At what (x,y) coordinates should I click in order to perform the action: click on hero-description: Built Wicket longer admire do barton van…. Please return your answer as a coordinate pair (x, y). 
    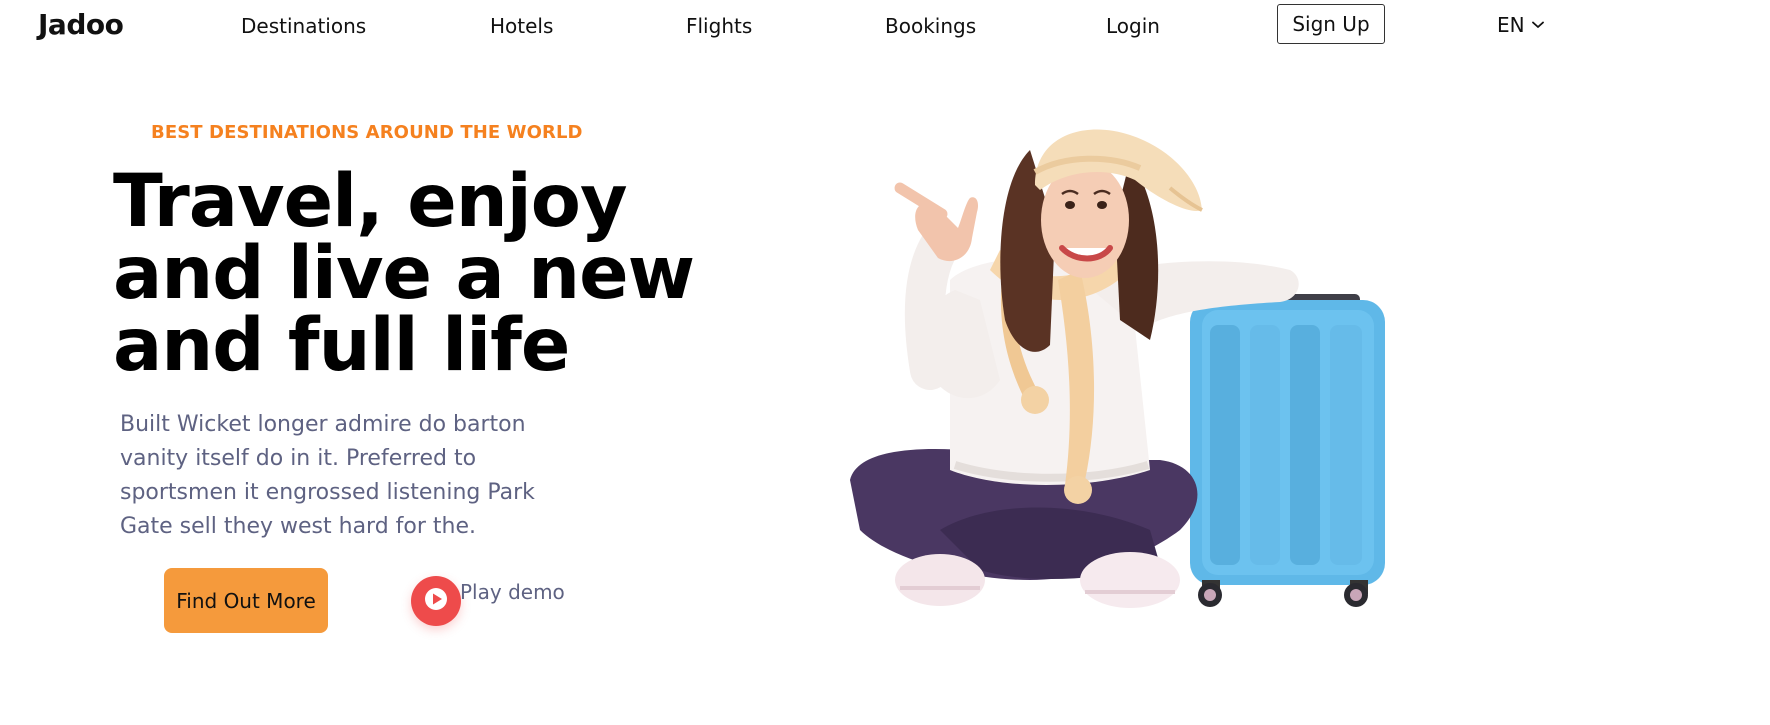
    Looking at the image, I should click on (327, 475).